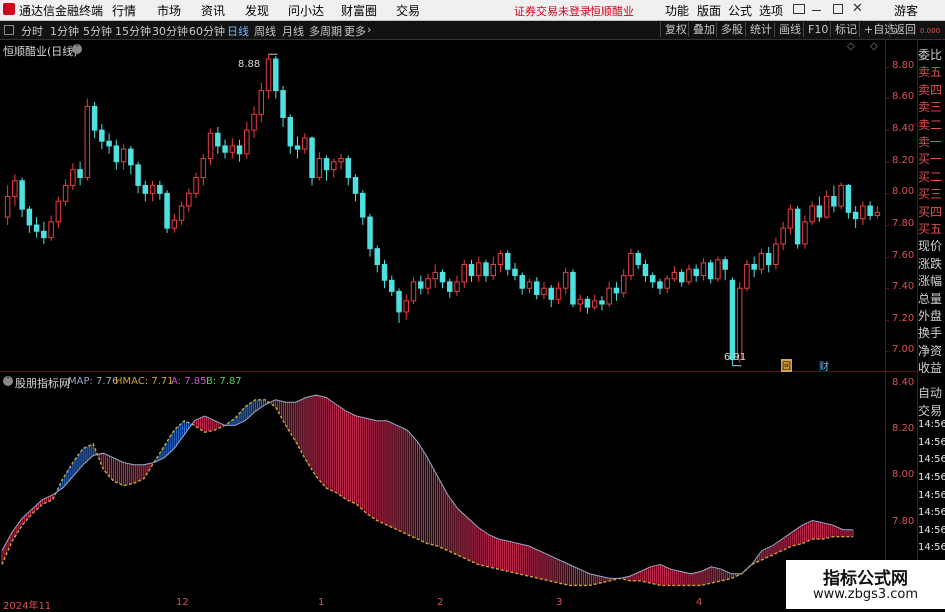 This screenshot has height=612, width=945. I want to click on btn-diejia: 叠加, so click(701, 29).